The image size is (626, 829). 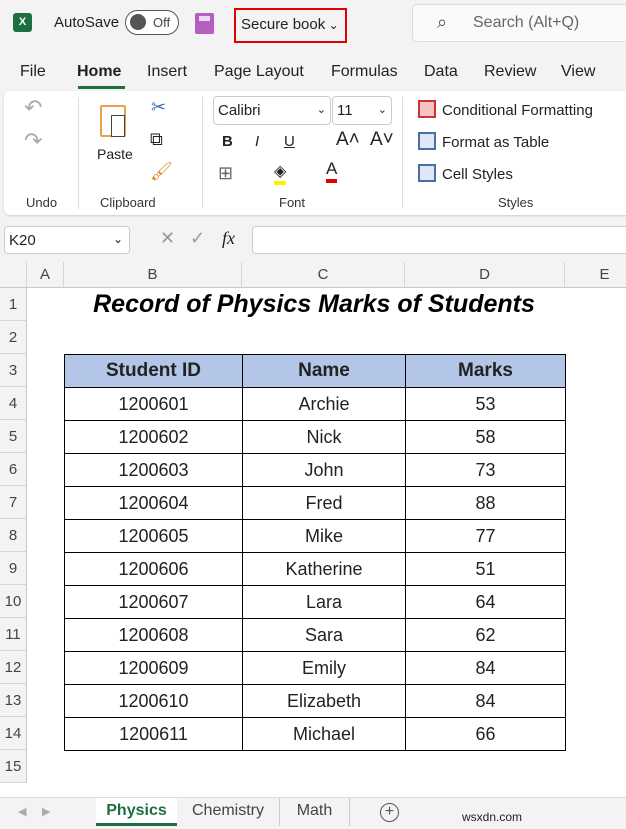 I want to click on sheet-tab-chemistry: Chemistry, so click(x=228, y=812).